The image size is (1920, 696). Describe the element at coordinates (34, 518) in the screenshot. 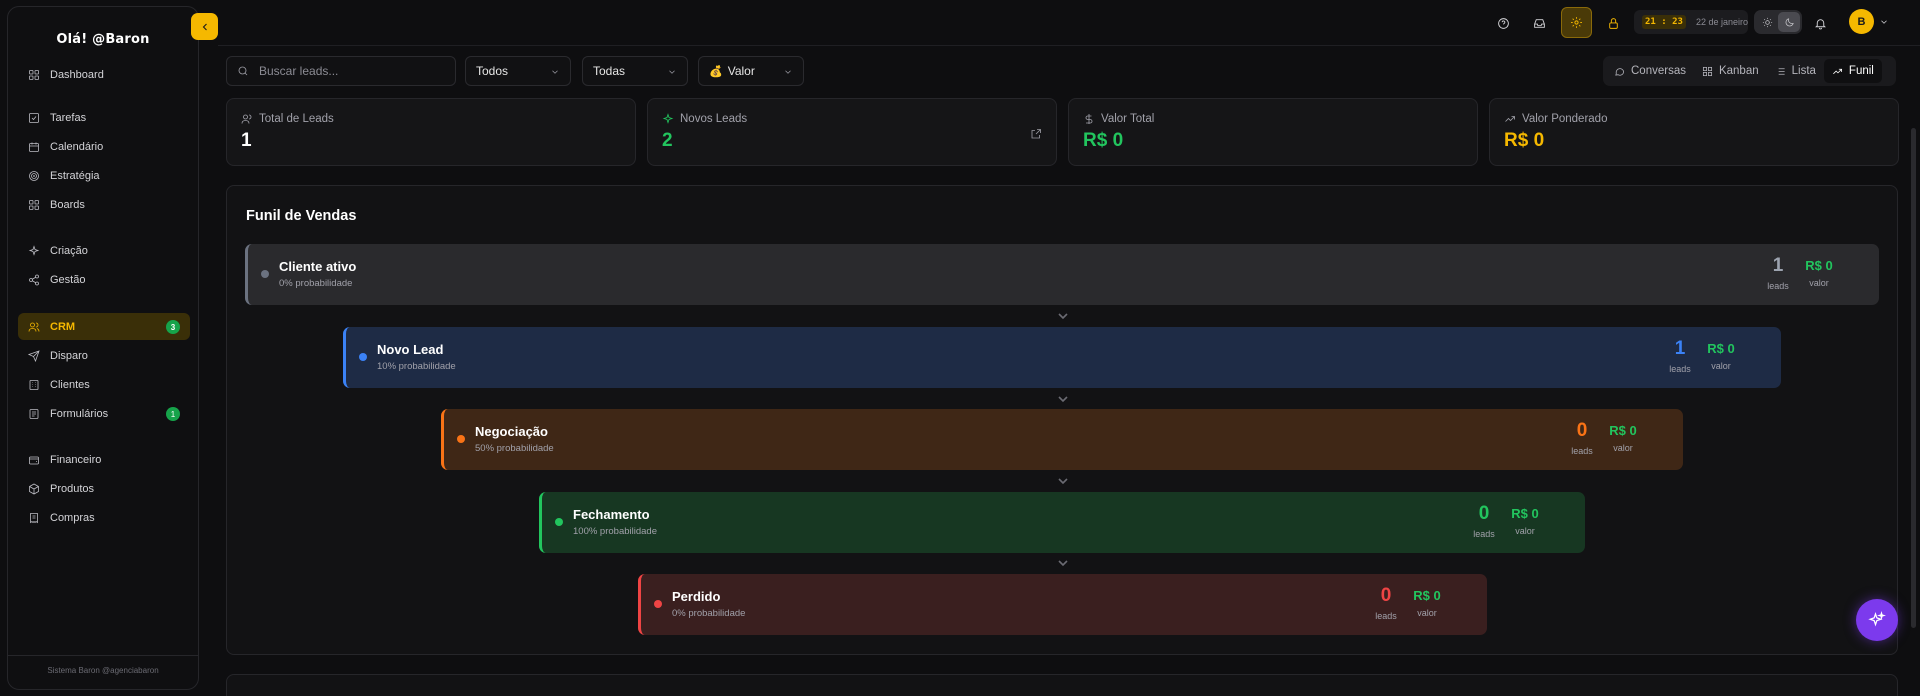

I see `receipt-icon` at that location.